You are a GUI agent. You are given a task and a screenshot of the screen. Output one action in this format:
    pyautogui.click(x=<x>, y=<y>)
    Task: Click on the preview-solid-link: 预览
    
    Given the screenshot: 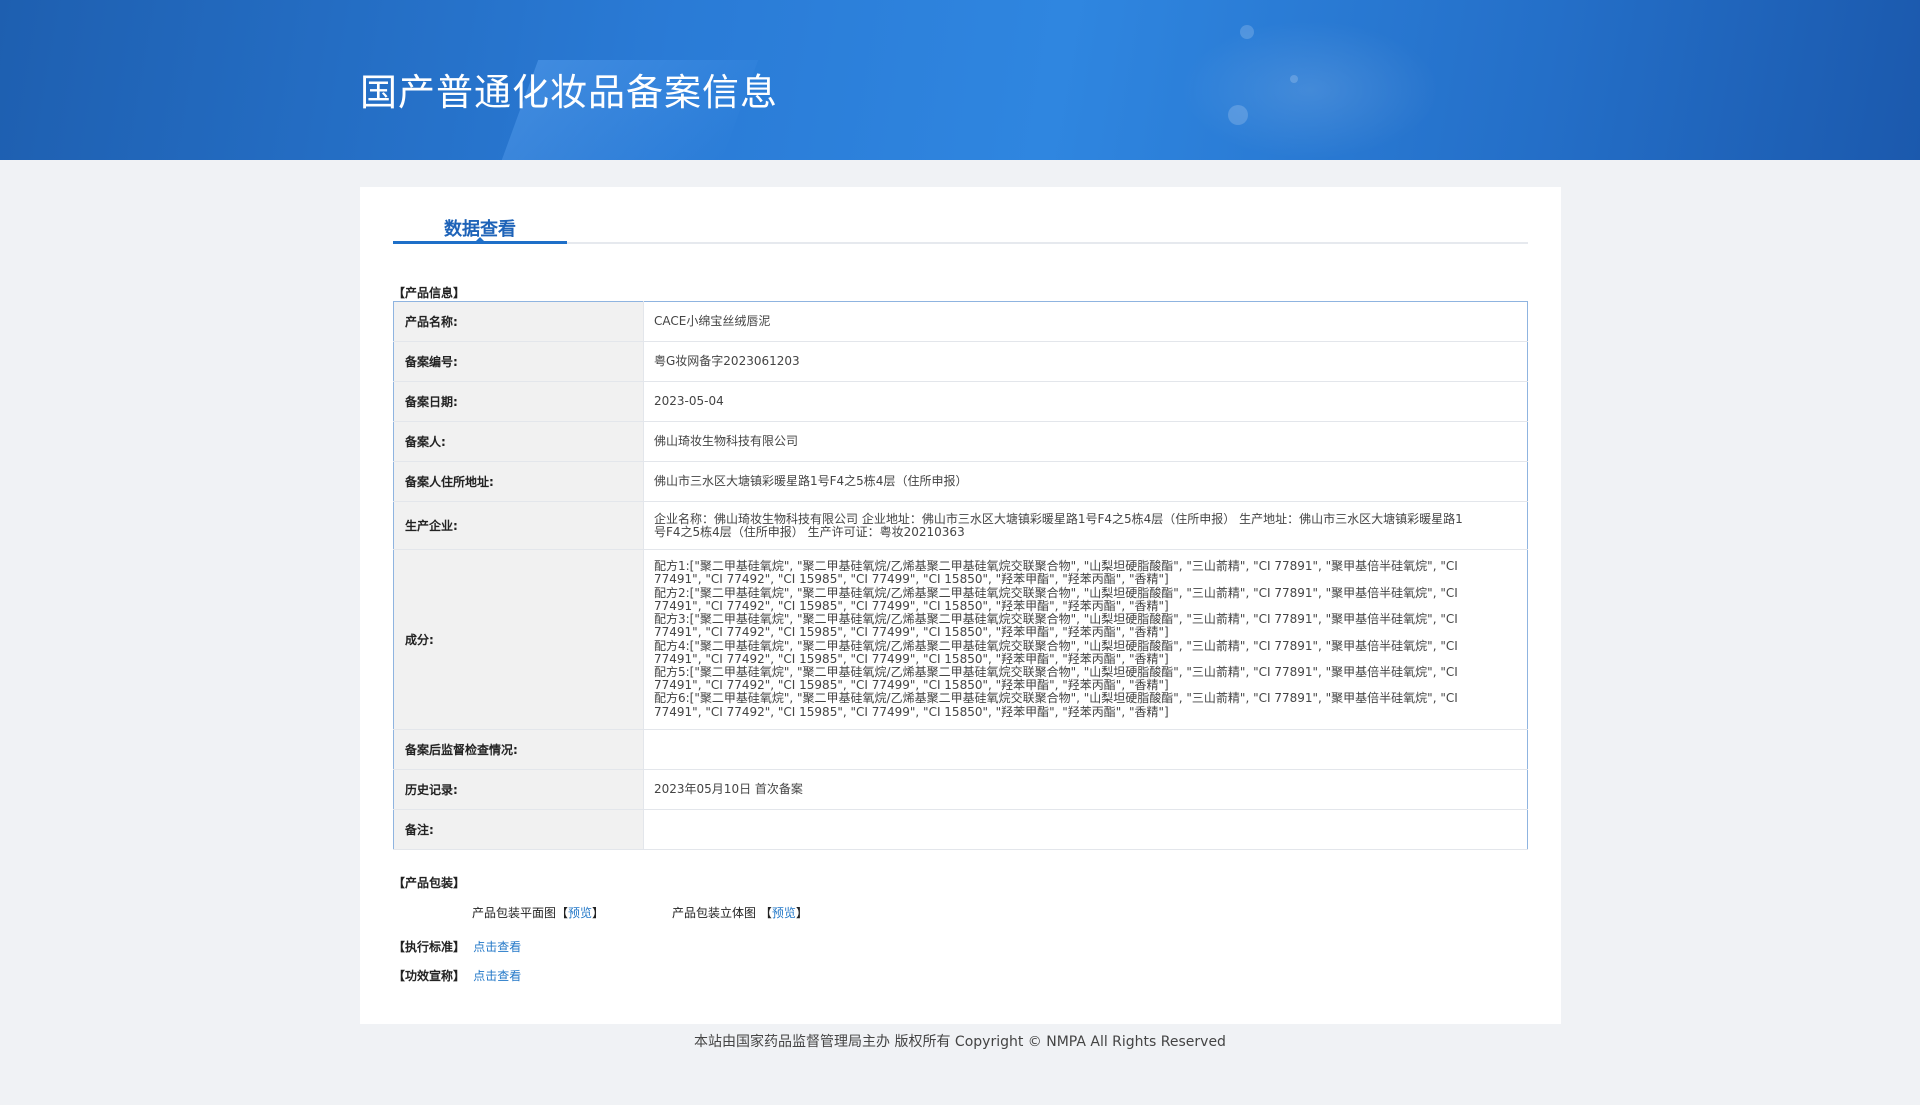 What is the action you would take?
    pyautogui.click(x=784, y=913)
    